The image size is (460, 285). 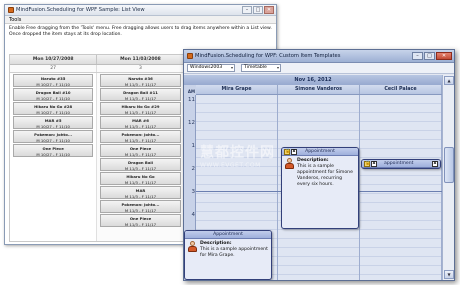 I want to click on list-item-title: Hikaru No Go #28, so click(x=53, y=106).